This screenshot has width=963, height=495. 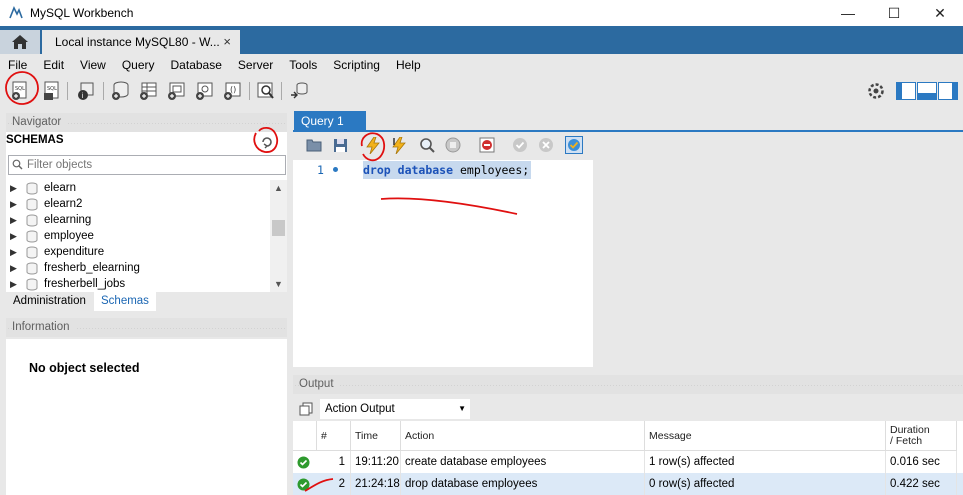 What do you see at coordinates (141, 42) in the screenshot?
I see `connection-tab: Local instance MySQL80 - W... ×` at bounding box center [141, 42].